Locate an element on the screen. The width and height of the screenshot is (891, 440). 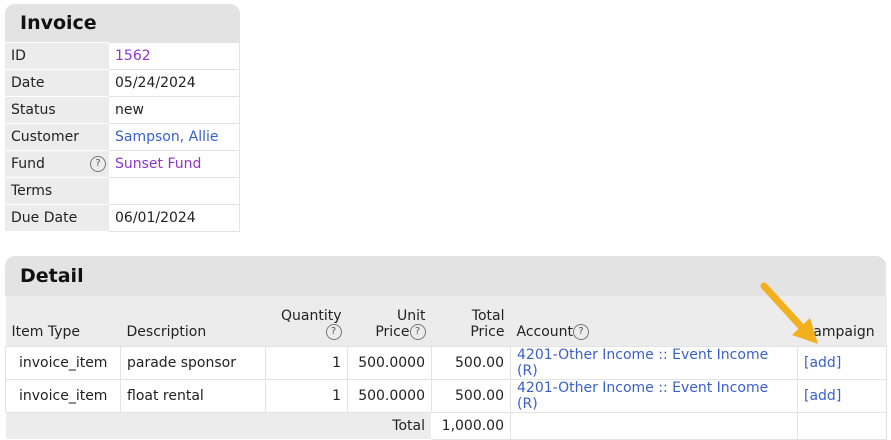
invoice-row-terms: Terms is located at coordinates (122, 191).